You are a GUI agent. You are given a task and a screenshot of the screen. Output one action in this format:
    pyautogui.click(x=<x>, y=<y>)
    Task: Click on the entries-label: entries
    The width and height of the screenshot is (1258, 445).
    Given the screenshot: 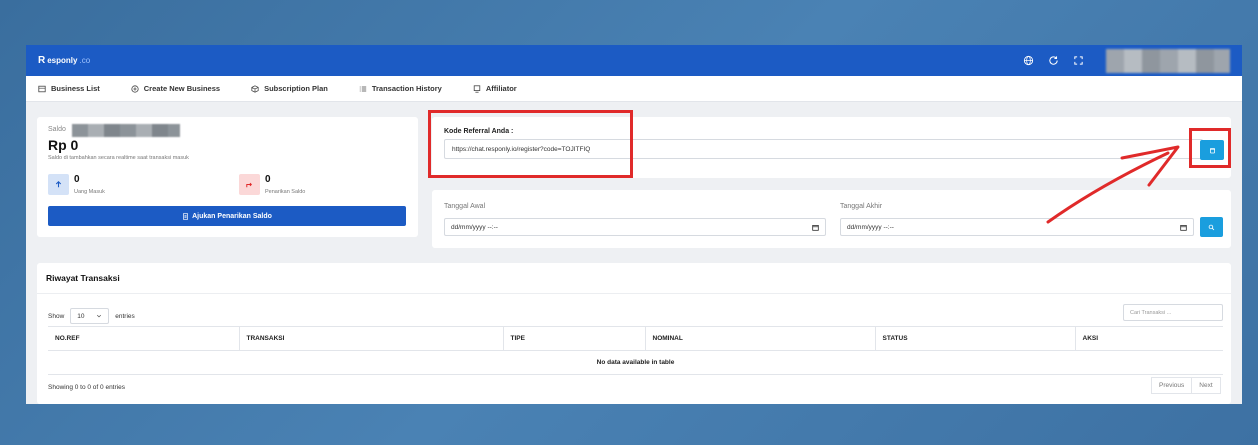 What is the action you would take?
    pyautogui.click(x=125, y=316)
    